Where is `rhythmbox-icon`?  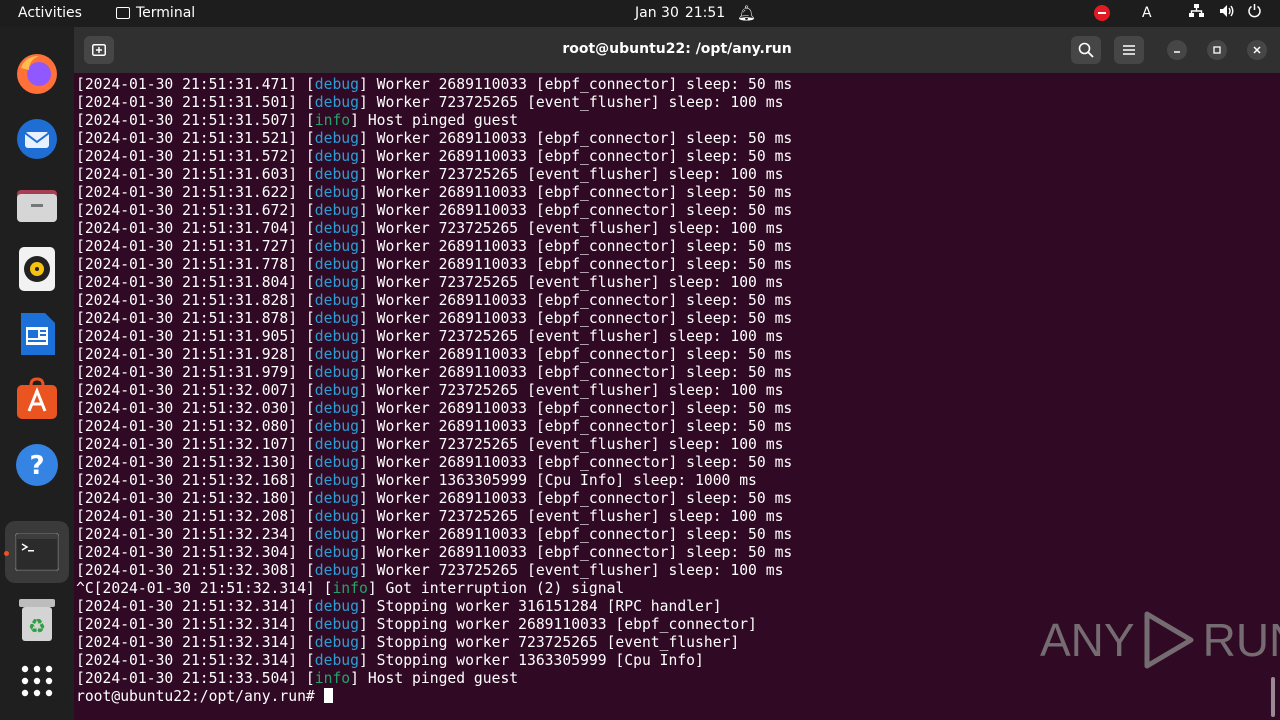
rhythmbox-icon is located at coordinates (37, 269).